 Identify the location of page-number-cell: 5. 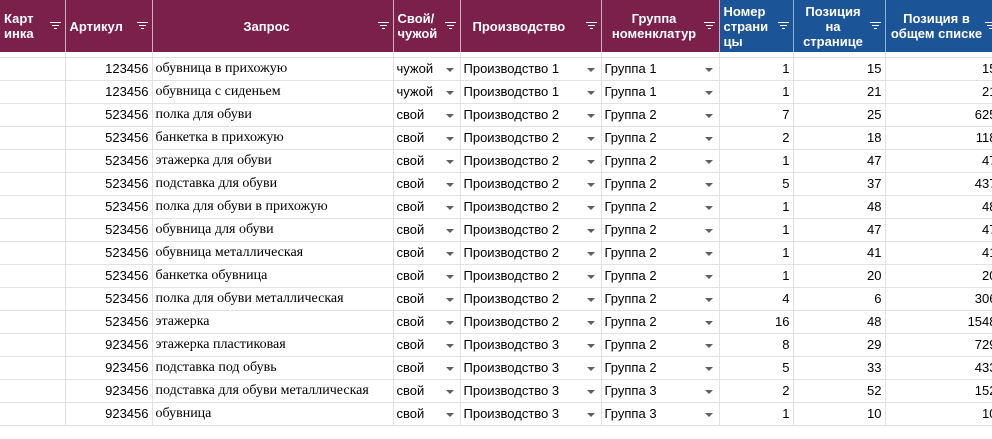
(756, 368).